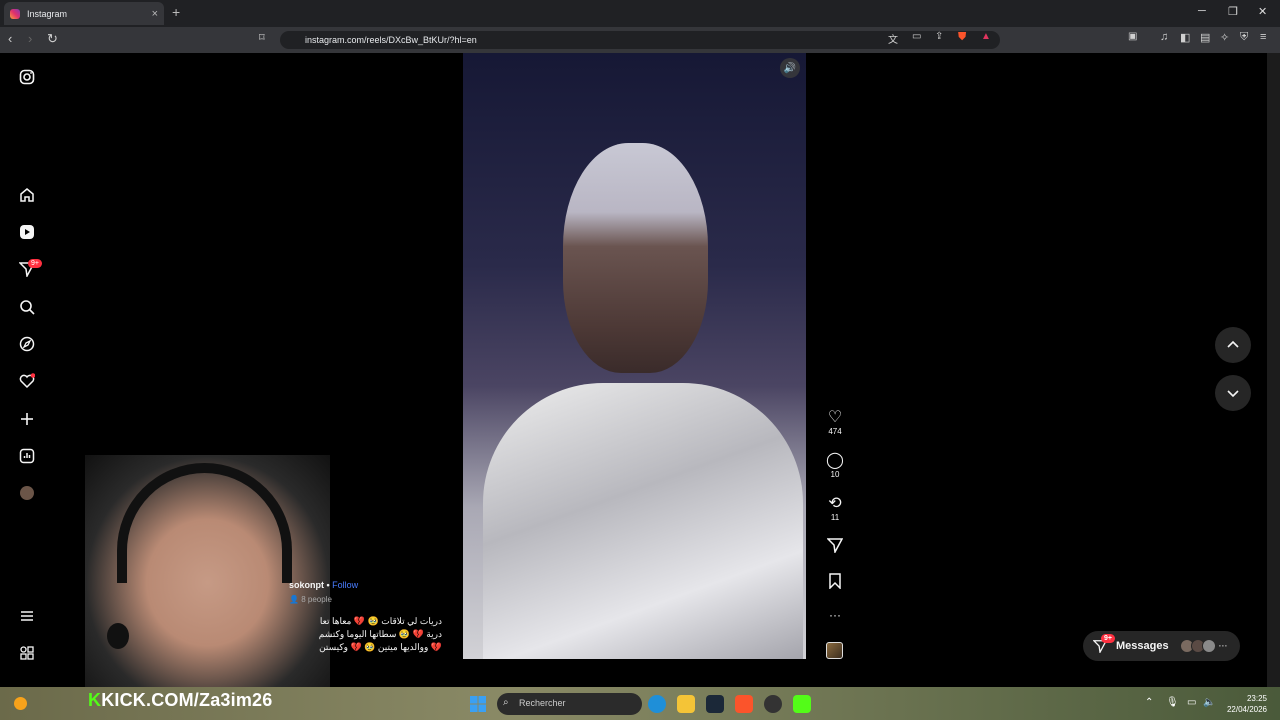 The width and height of the screenshot is (1280, 720). I want to click on like-count: 474, so click(835, 431).